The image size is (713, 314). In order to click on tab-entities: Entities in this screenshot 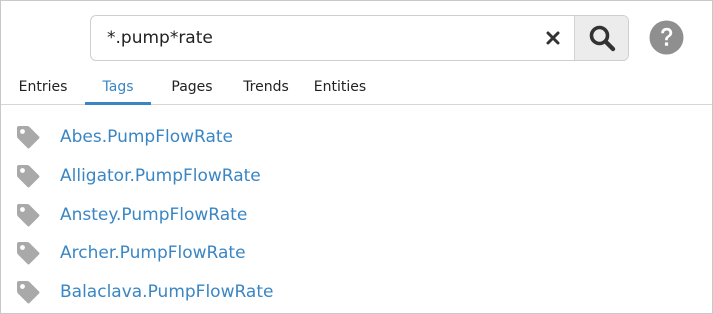, I will do `click(340, 87)`.